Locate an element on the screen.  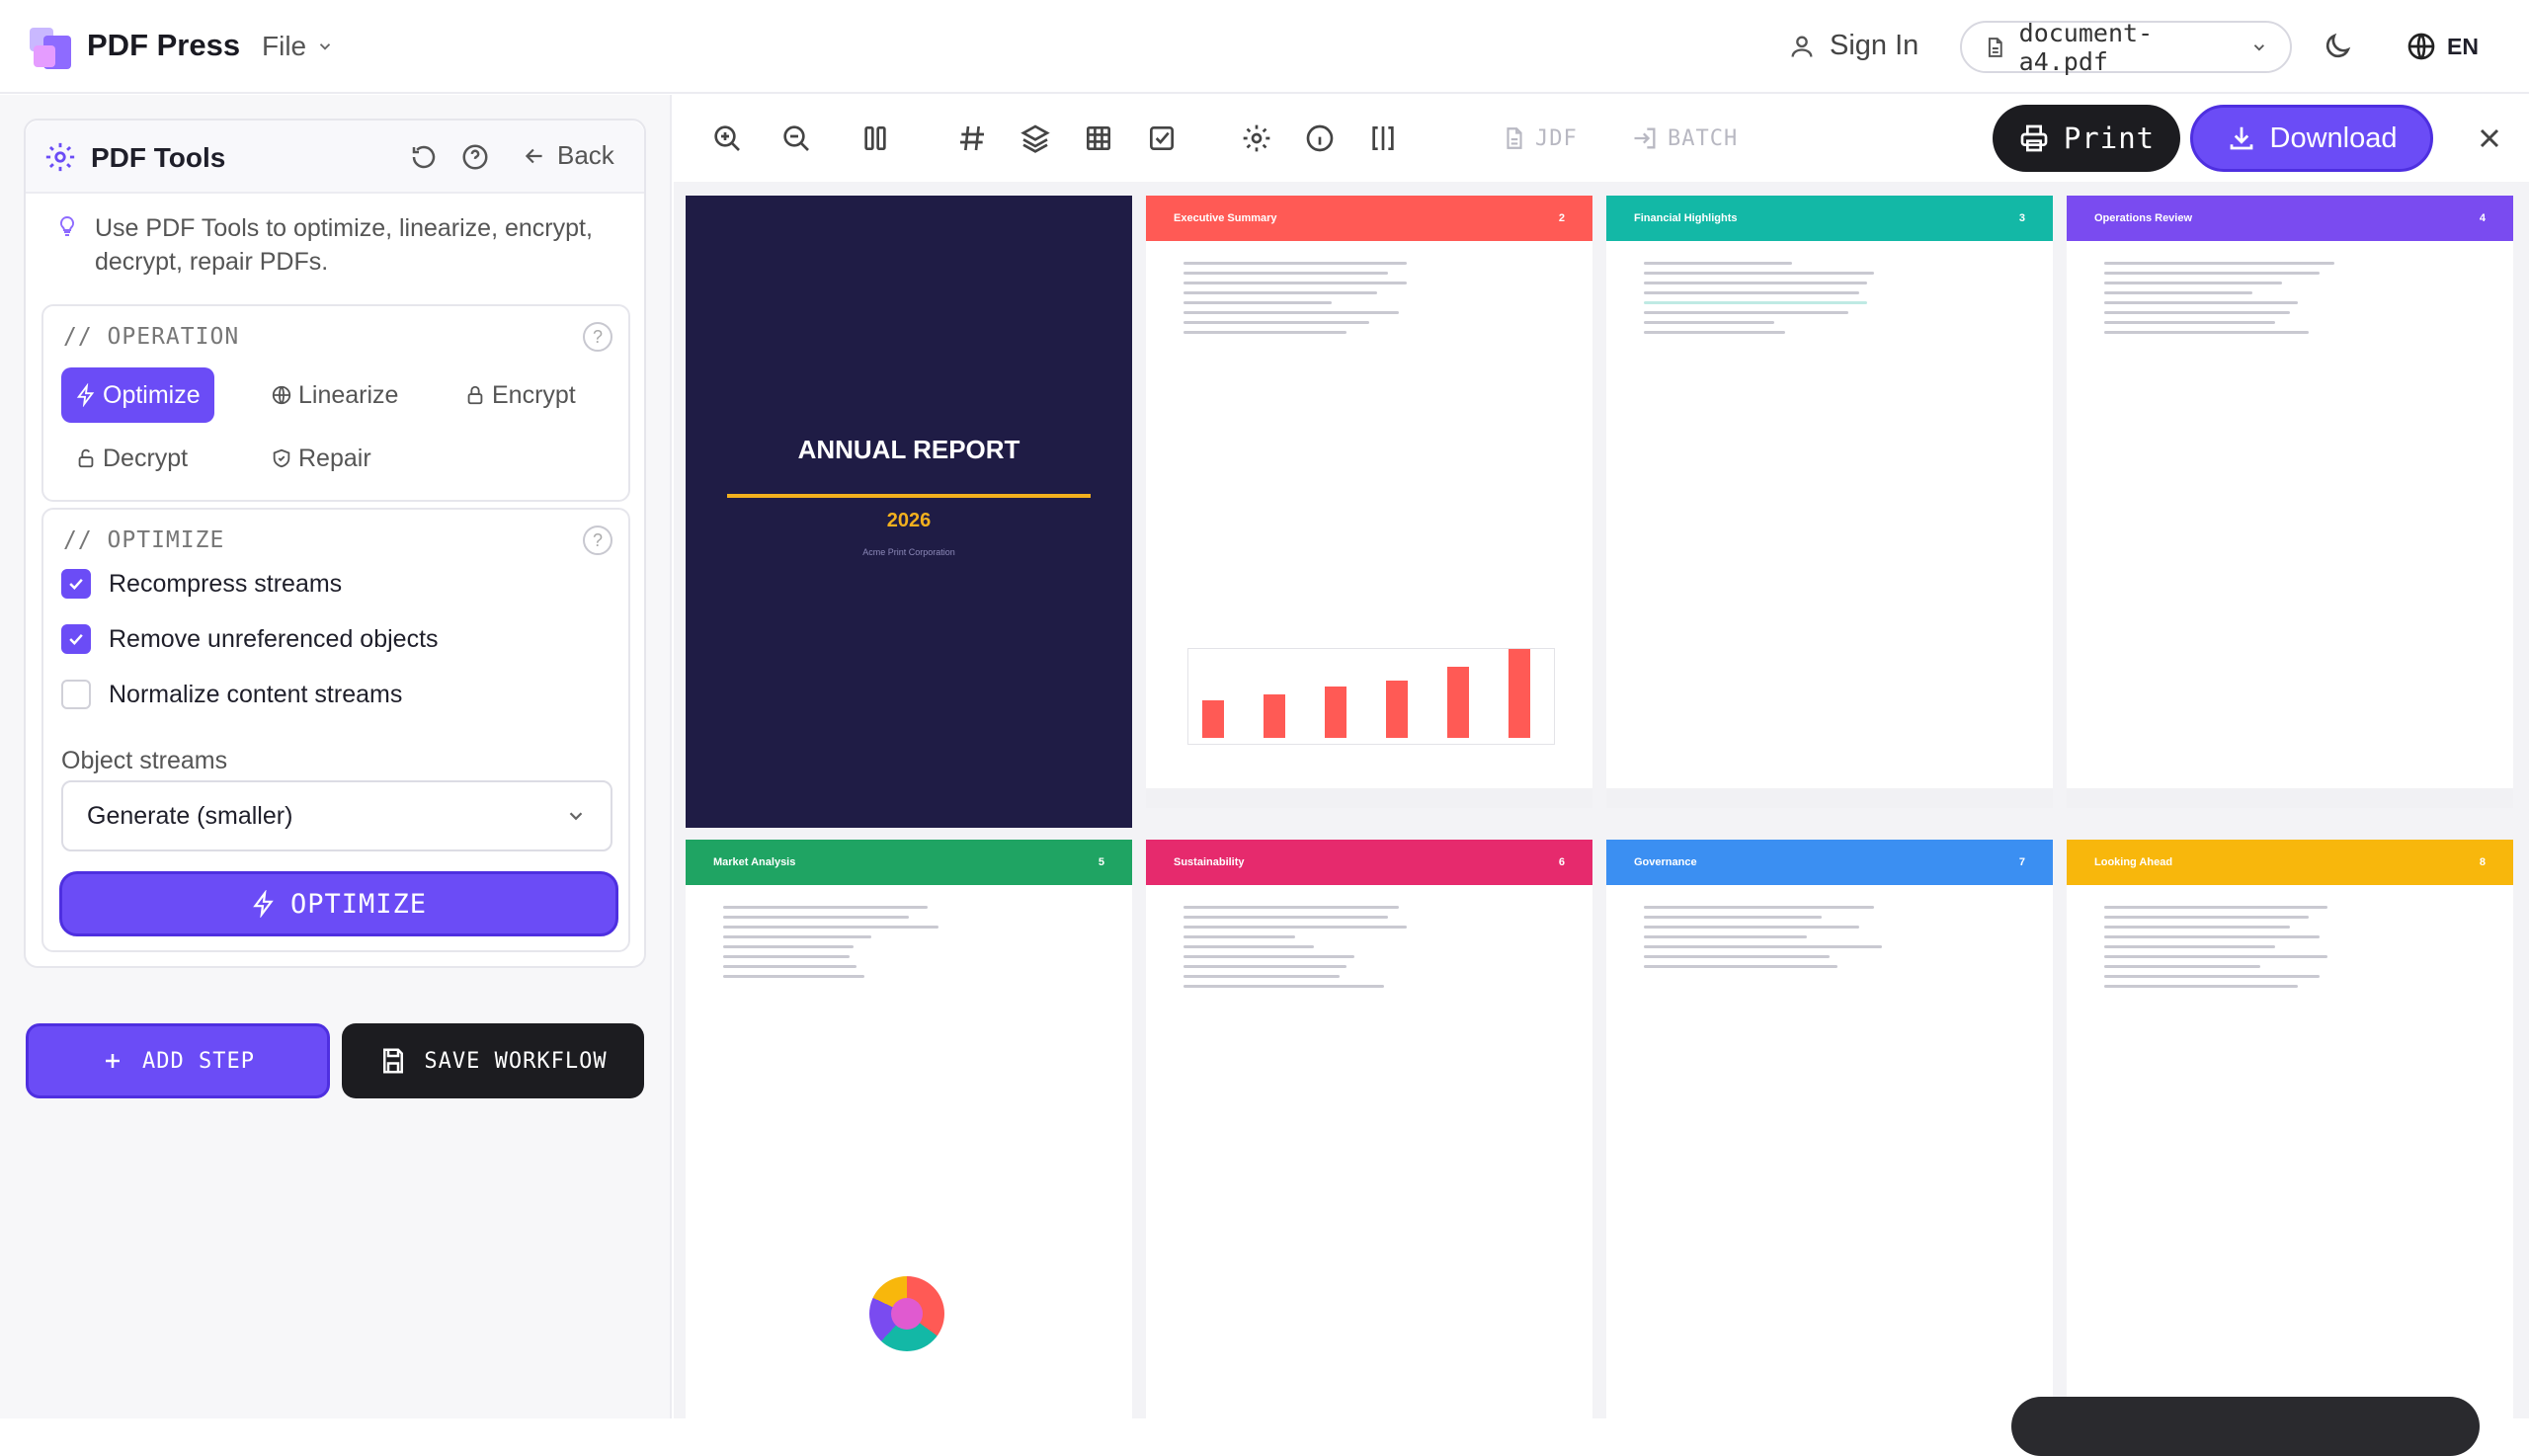
batch-label: BATCH is located at coordinates (1703, 138).